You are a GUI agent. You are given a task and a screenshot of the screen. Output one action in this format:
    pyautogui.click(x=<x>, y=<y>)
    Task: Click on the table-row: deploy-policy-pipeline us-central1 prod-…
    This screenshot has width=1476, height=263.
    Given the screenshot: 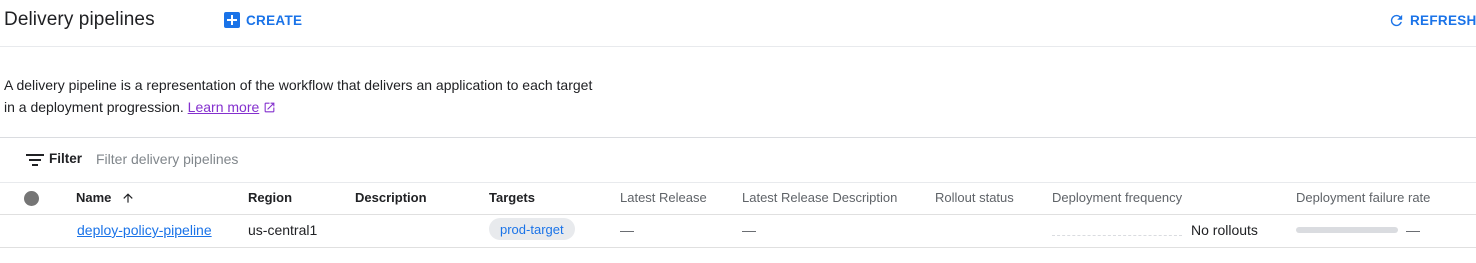 What is the action you would take?
    pyautogui.click(x=738, y=231)
    